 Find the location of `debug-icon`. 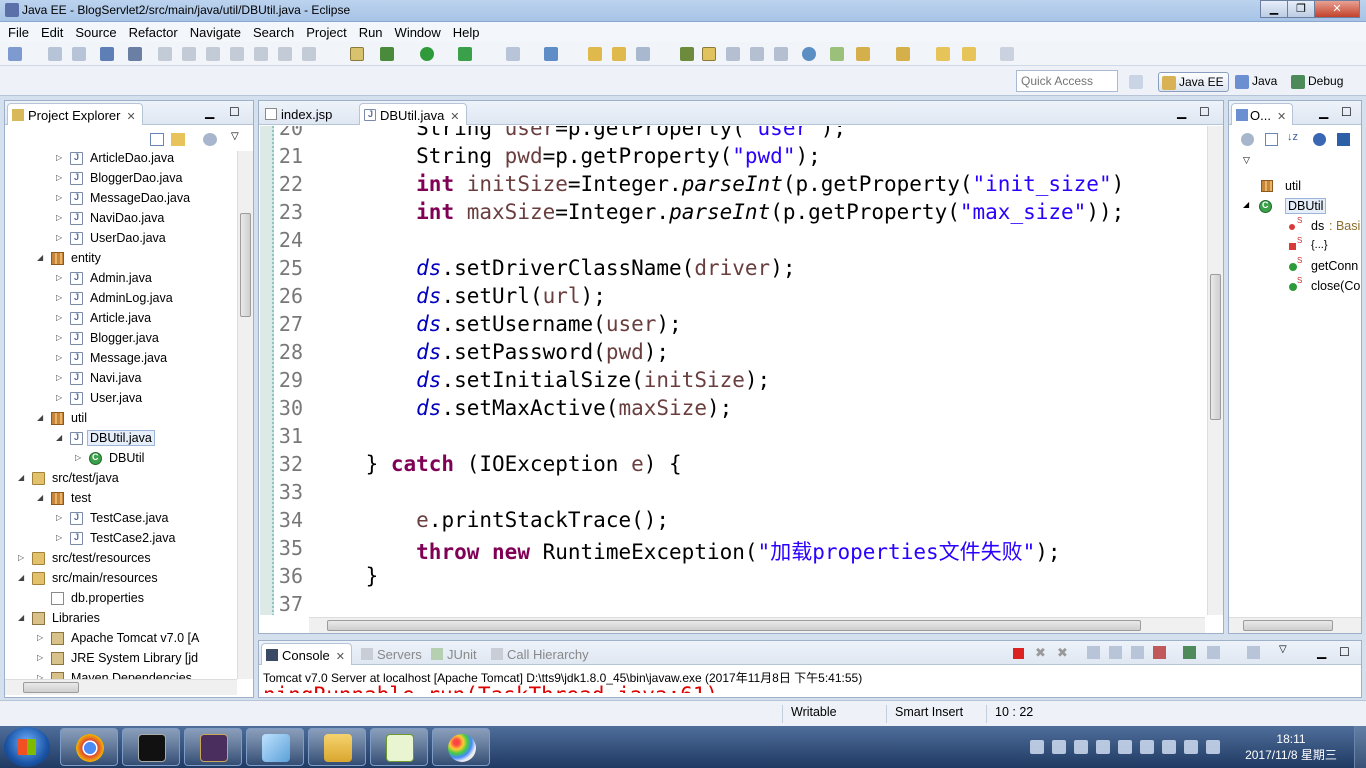

debug-icon is located at coordinates (387, 54).